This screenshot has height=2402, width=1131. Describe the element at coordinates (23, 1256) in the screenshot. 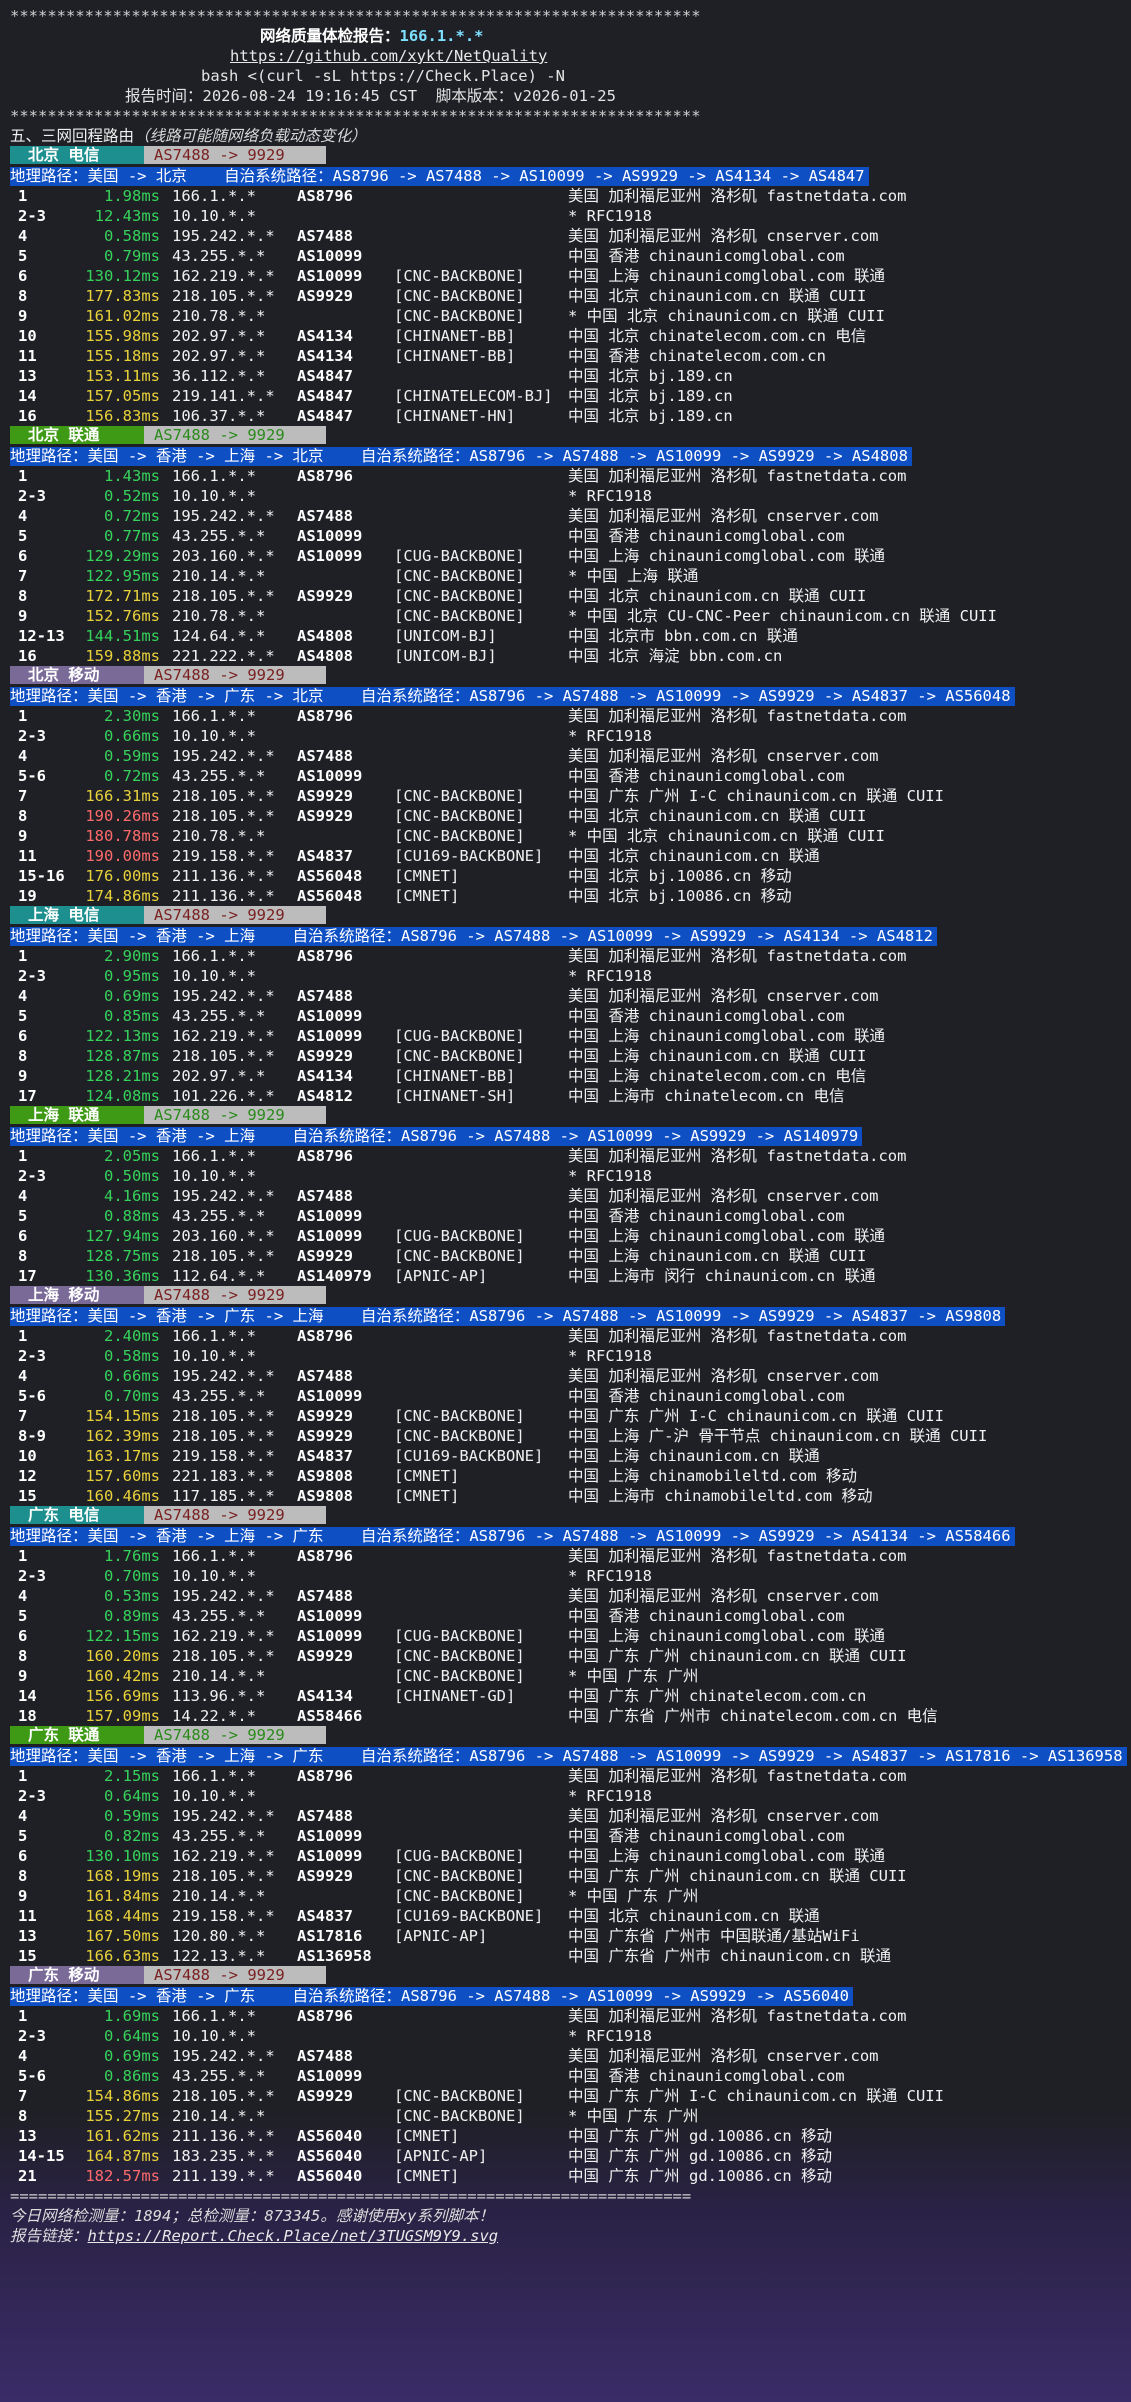

I see `hop-number: 8` at that location.